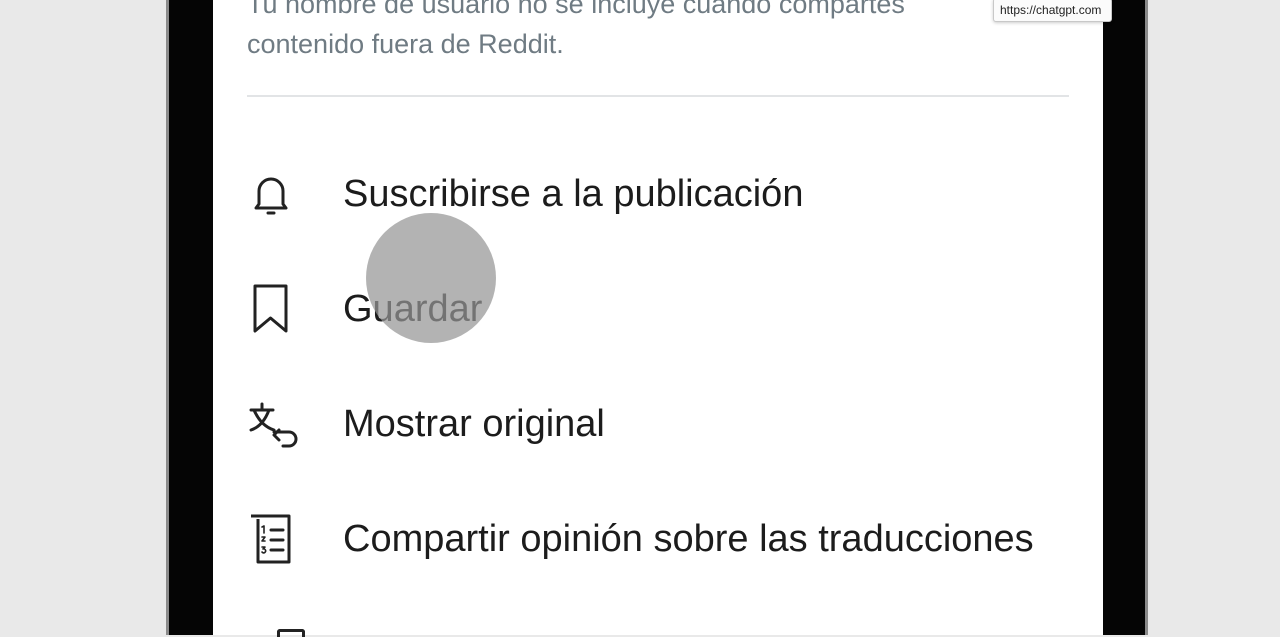 This screenshot has height=637, width=1280. What do you see at coordinates (688, 538) in the screenshot?
I see `menu-item-label: Compartir opinión sobre las traducciones` at bounding box center [688, 538].